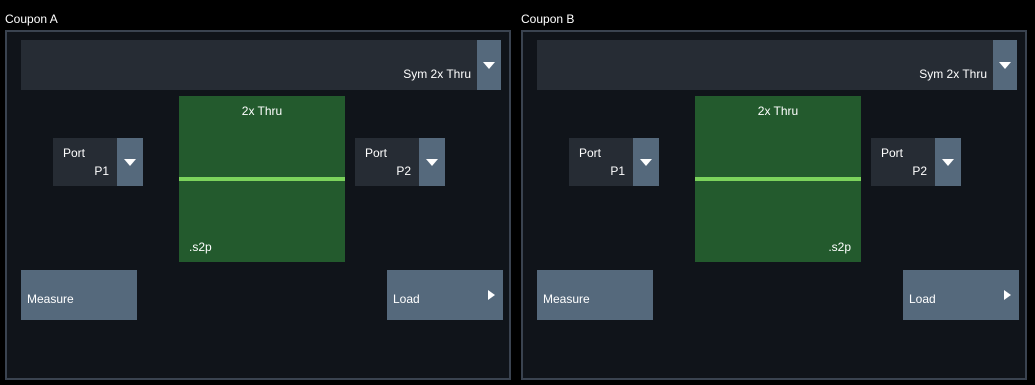 This screenshot has width=1035, height=385. What do you see at coordinates (445, 295) in the screenshot?
I see `coupon-a-load-button: Load` at bounding box center [445, 295].